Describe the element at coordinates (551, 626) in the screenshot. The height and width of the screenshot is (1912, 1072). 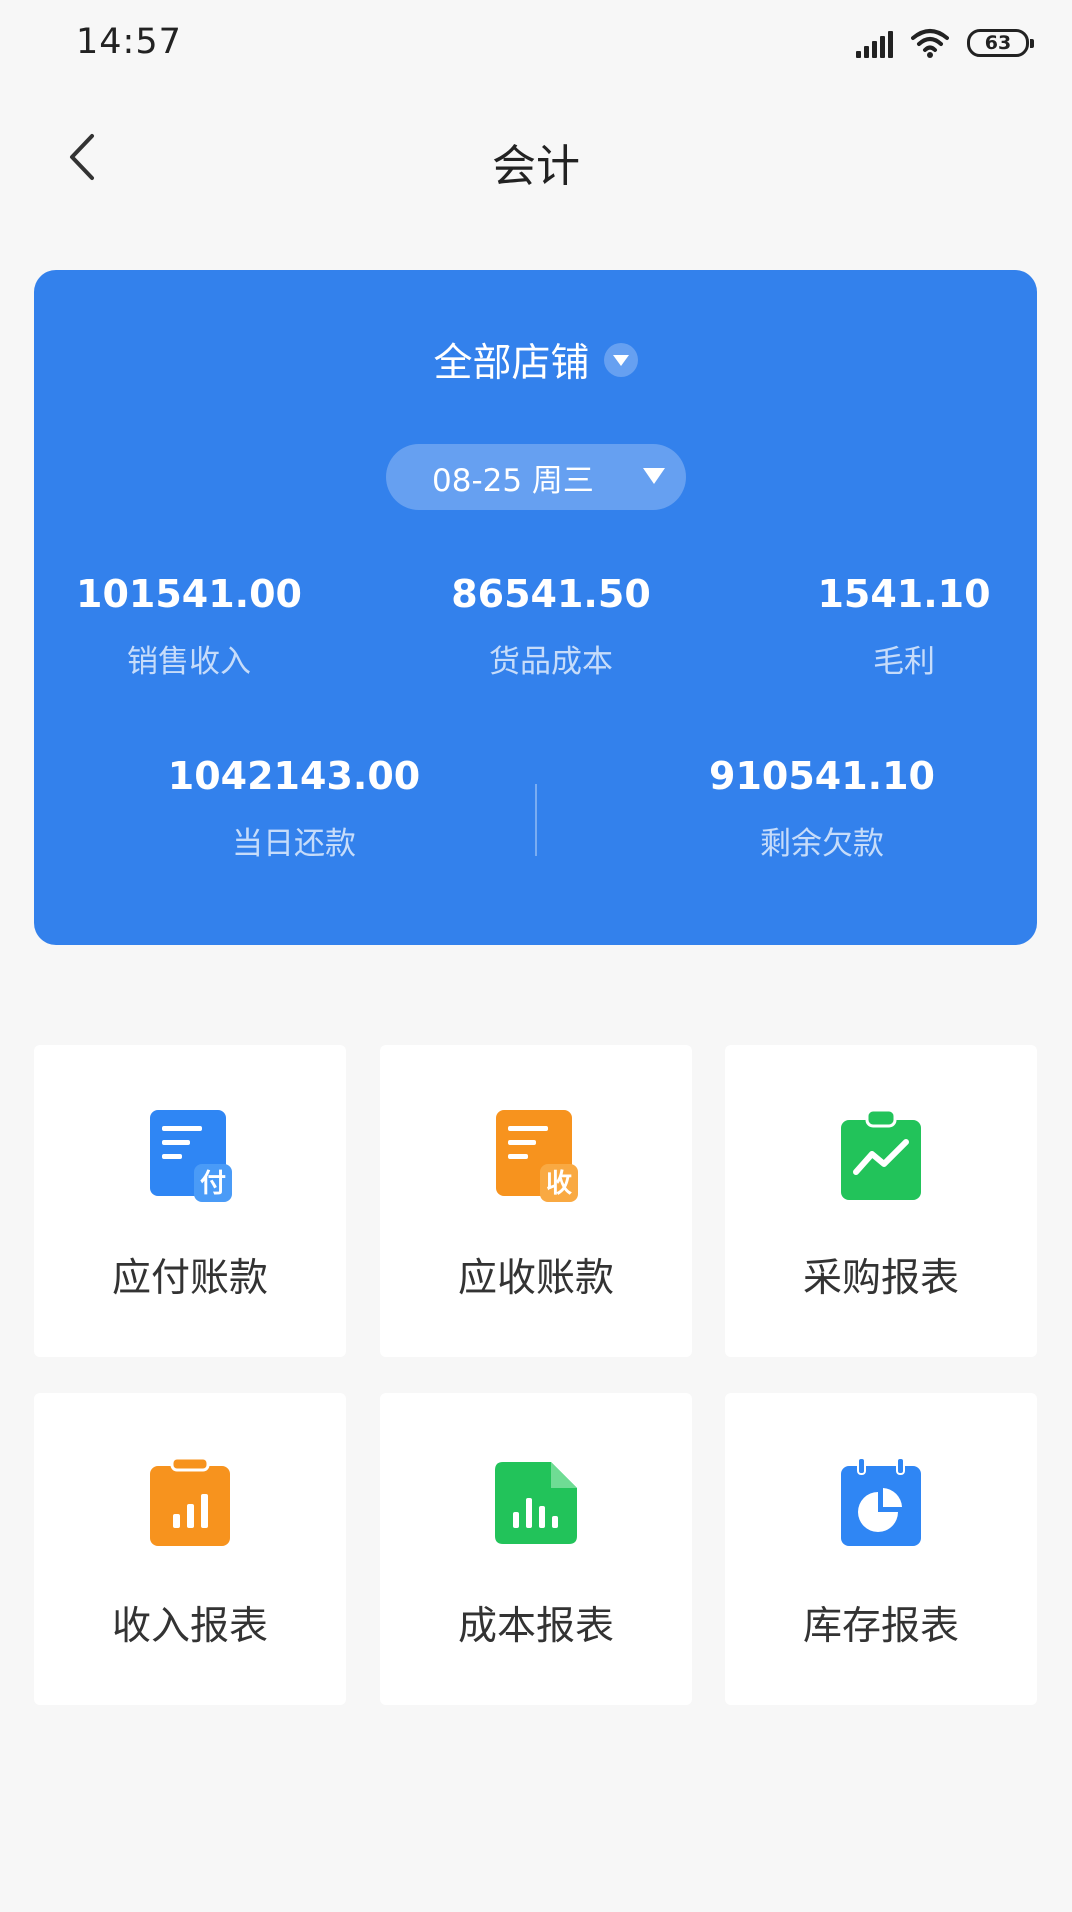
I see `metric-goods-cost: 86541.50 货品成本` at that location.